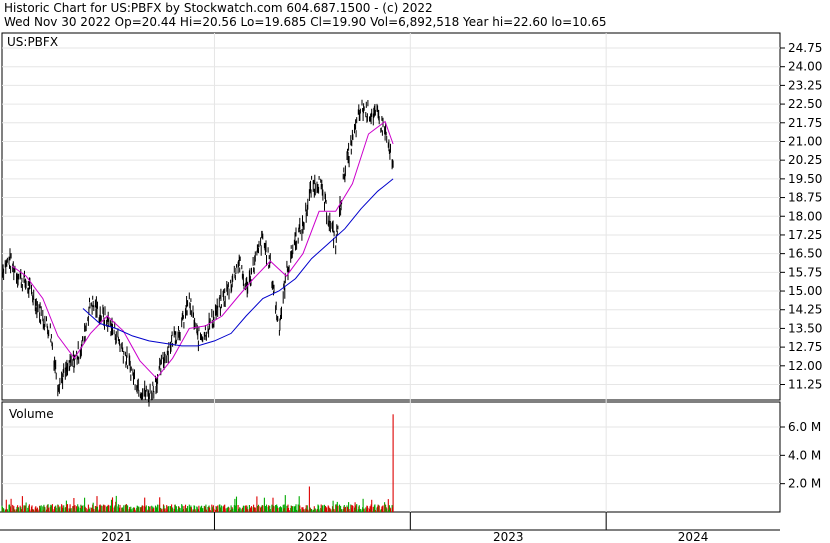  I want to click on volume-label: Volume, so click(31, 414).